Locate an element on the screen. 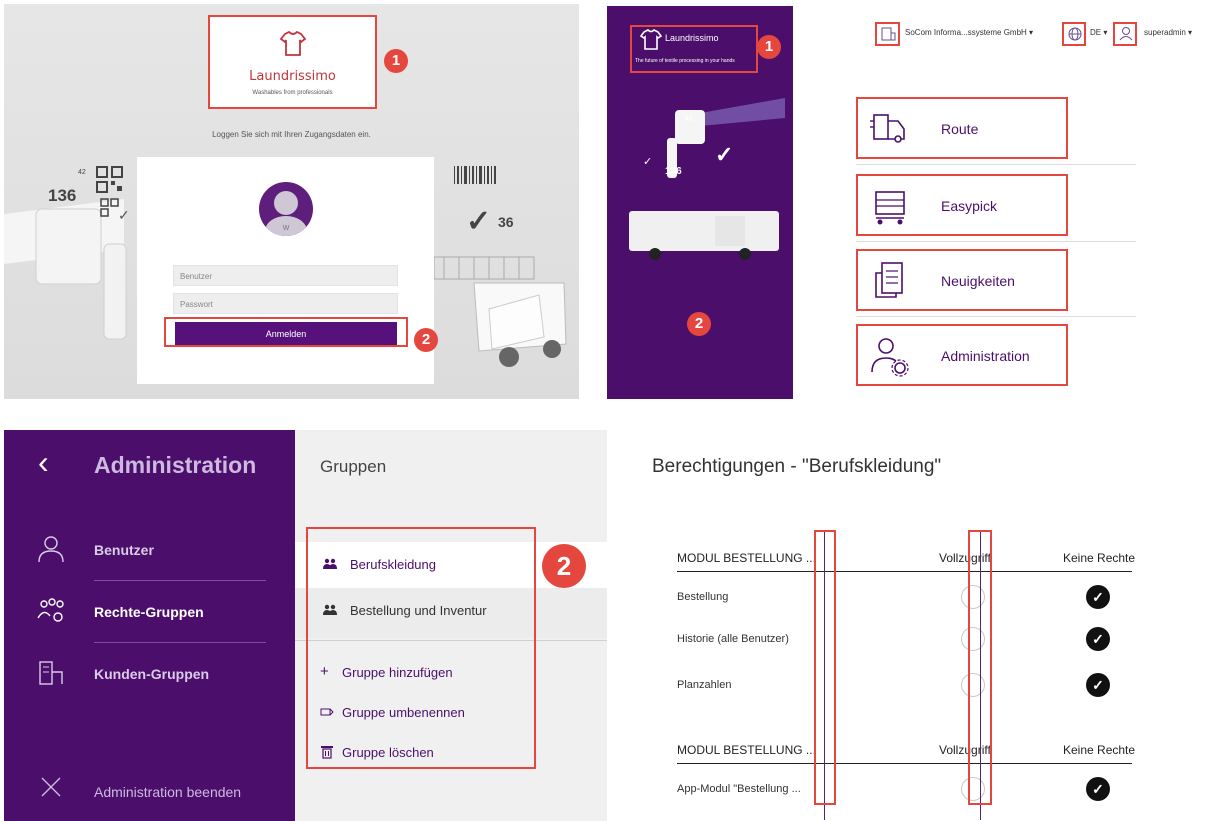 This screenshot has width=1208, height=821. company-selector: SoCom Informa...ssysteme GmbH ▾ is located at coordinates (969, 32).